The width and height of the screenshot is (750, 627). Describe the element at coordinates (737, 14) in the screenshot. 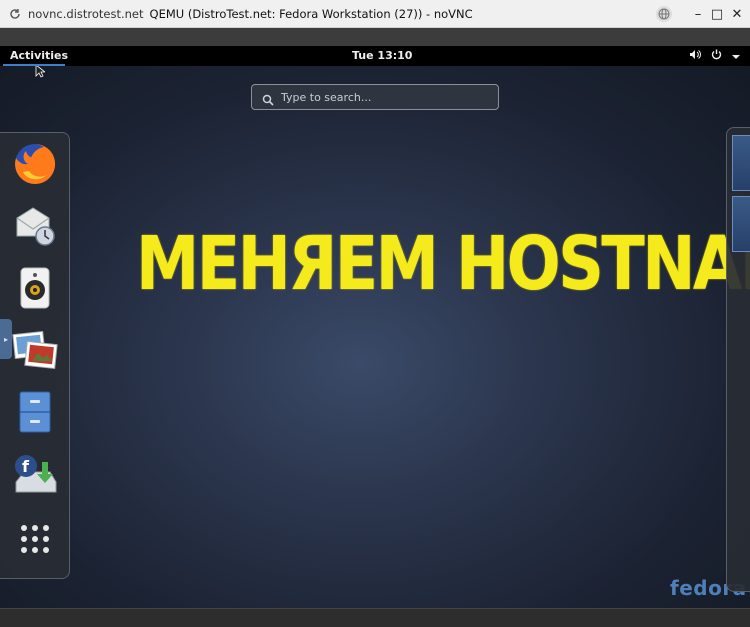

I see `close-button: ✕` at that location.